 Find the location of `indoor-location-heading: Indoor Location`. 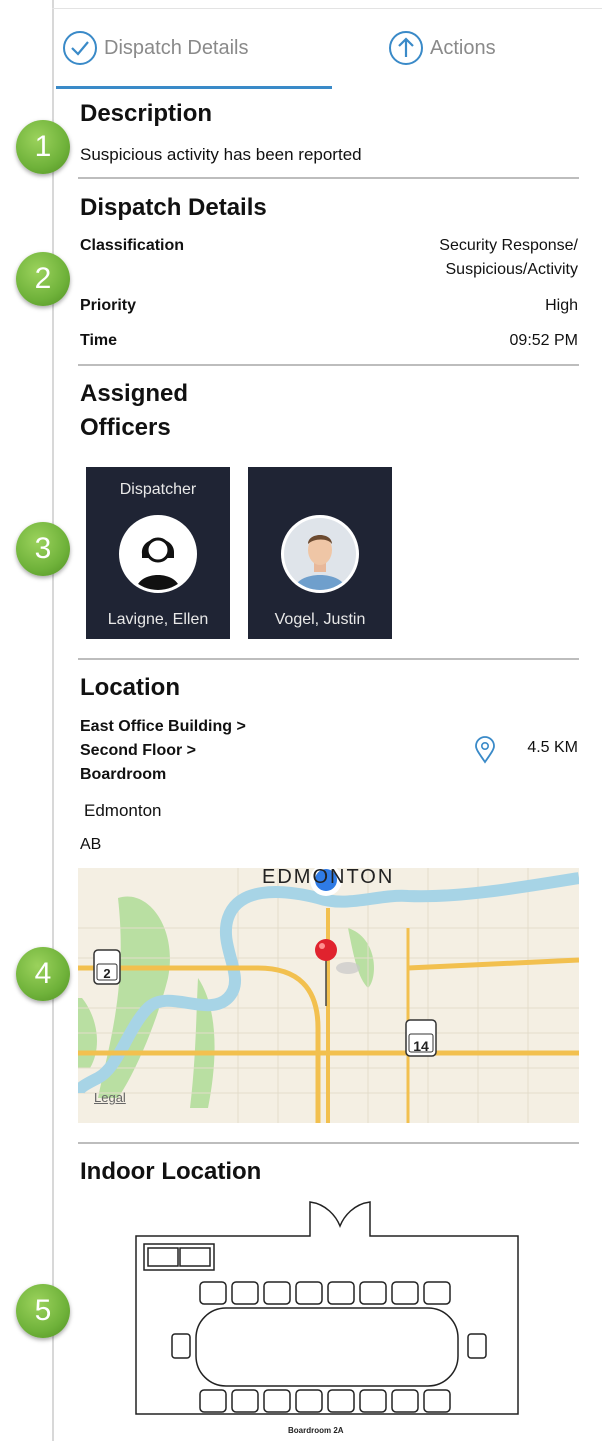

indoor-location-heading: Indoor Location is located at coordinates (171, 1171).